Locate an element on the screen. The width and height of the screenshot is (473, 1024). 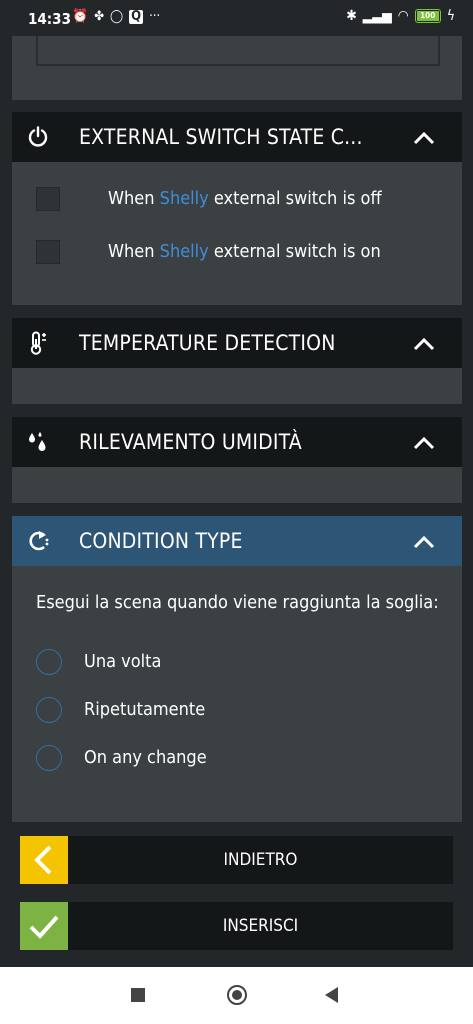
home-icon is located at coordinates (237, 995).